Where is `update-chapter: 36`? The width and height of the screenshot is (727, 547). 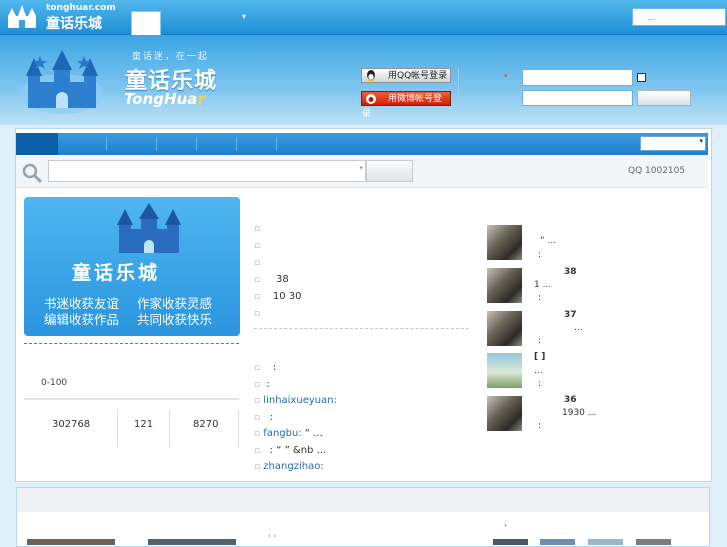
update-chapter: 36 is located at coordinates (570, 400).